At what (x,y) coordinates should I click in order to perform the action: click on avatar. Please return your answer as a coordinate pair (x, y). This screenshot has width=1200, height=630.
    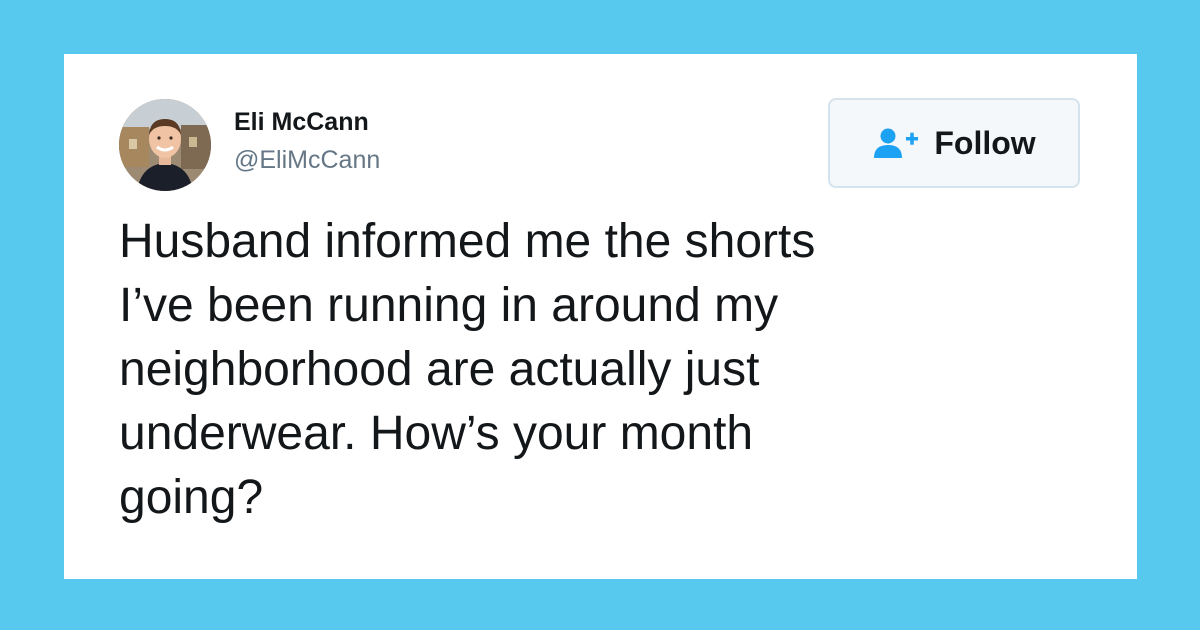
    Looking at the image, I should click on (165, 145).